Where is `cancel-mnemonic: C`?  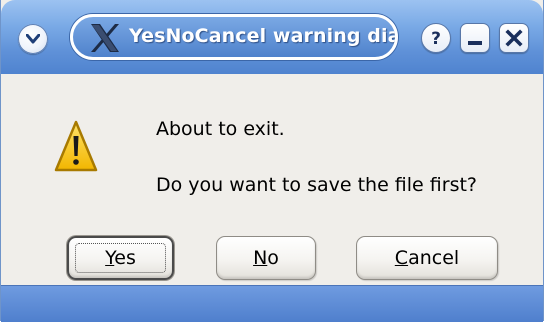 cancel-mnemonic: C is located at coordinates (401, 258).